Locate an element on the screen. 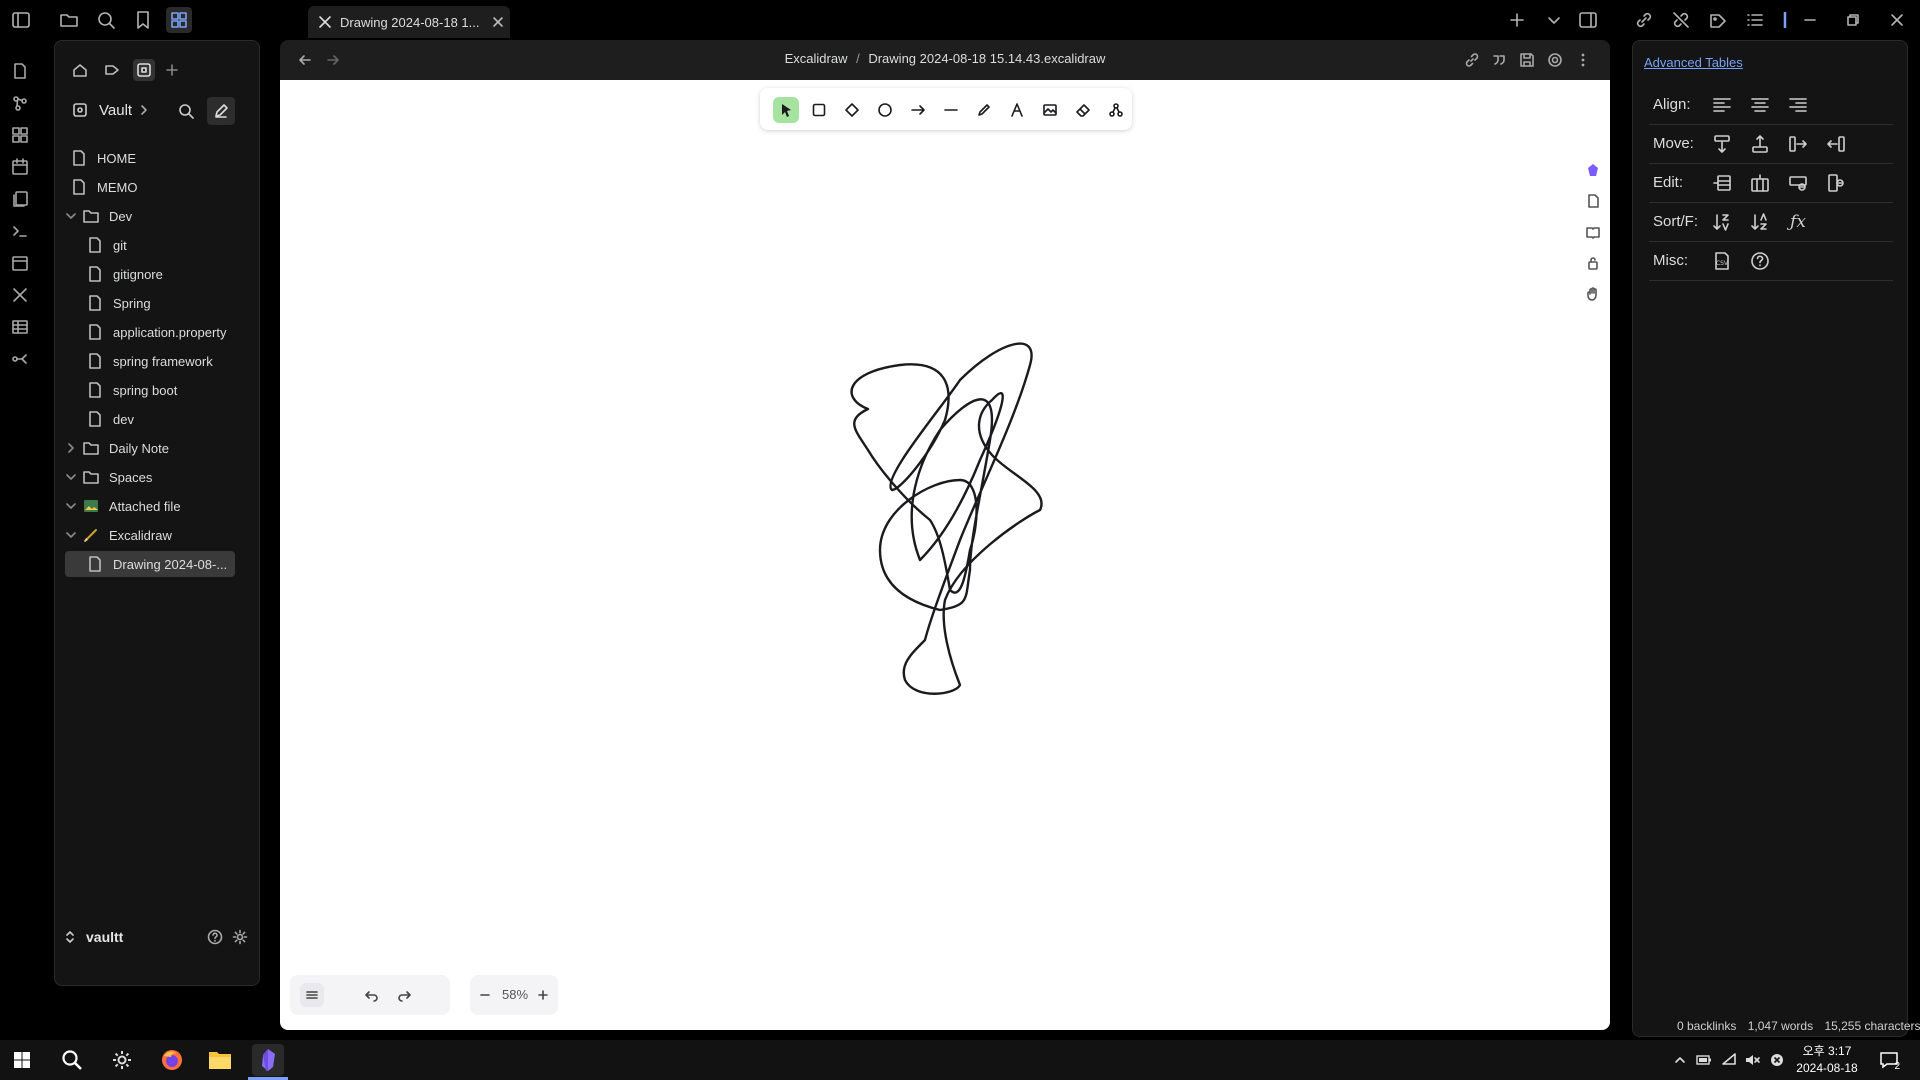 Image resolution: width=1920 pixels, height=1080 pixels. move-col-right-icon is located at coordinates (1798, 144).